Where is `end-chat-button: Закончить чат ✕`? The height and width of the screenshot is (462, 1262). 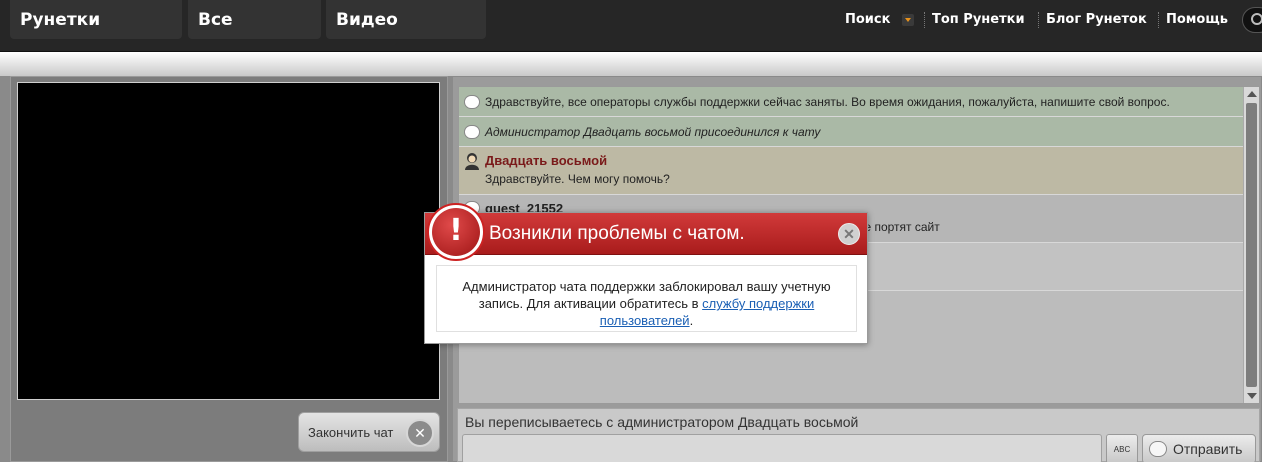
end-chat-button: Закончить чат ✕ is located at coordinates (369, 432).